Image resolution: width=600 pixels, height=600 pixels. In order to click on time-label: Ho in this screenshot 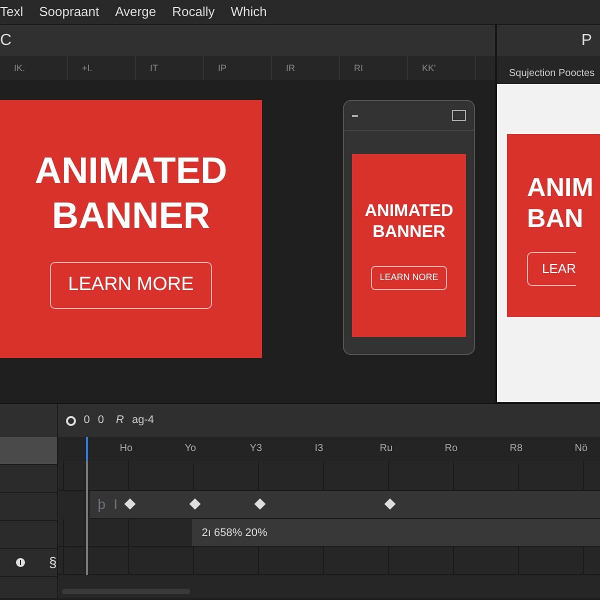, I will do `click(126, 449)`.